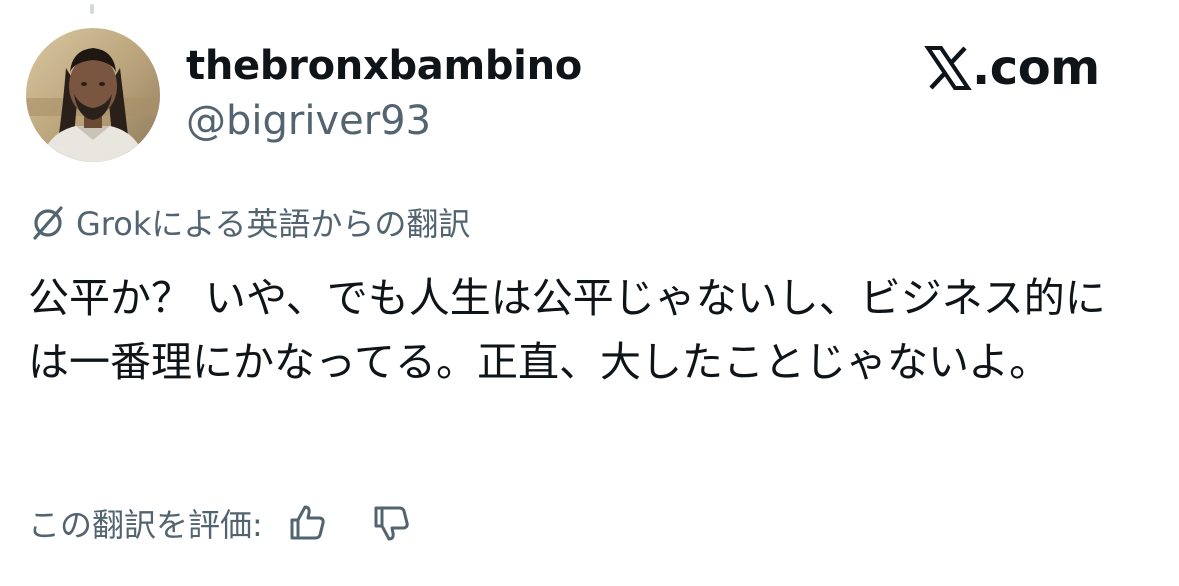 The height and width of the screenshot is (586, 1179). Describe the element at coordinates (308, 121) in the screenshot. I see `user-handle: @bigriver93` at that location.